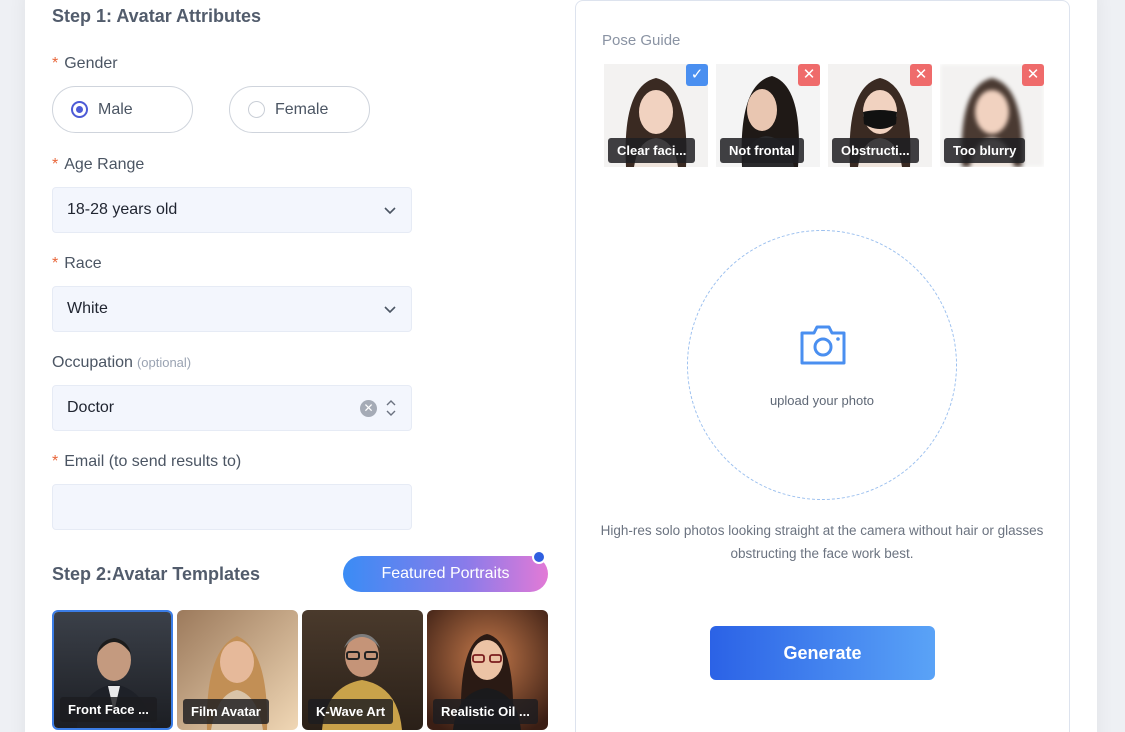 Image resolution: width=1125 pixels, height=732 pixels. Describe the element at coordinates (539, 557) in the screenshot. I see `notification-dot` at that location.